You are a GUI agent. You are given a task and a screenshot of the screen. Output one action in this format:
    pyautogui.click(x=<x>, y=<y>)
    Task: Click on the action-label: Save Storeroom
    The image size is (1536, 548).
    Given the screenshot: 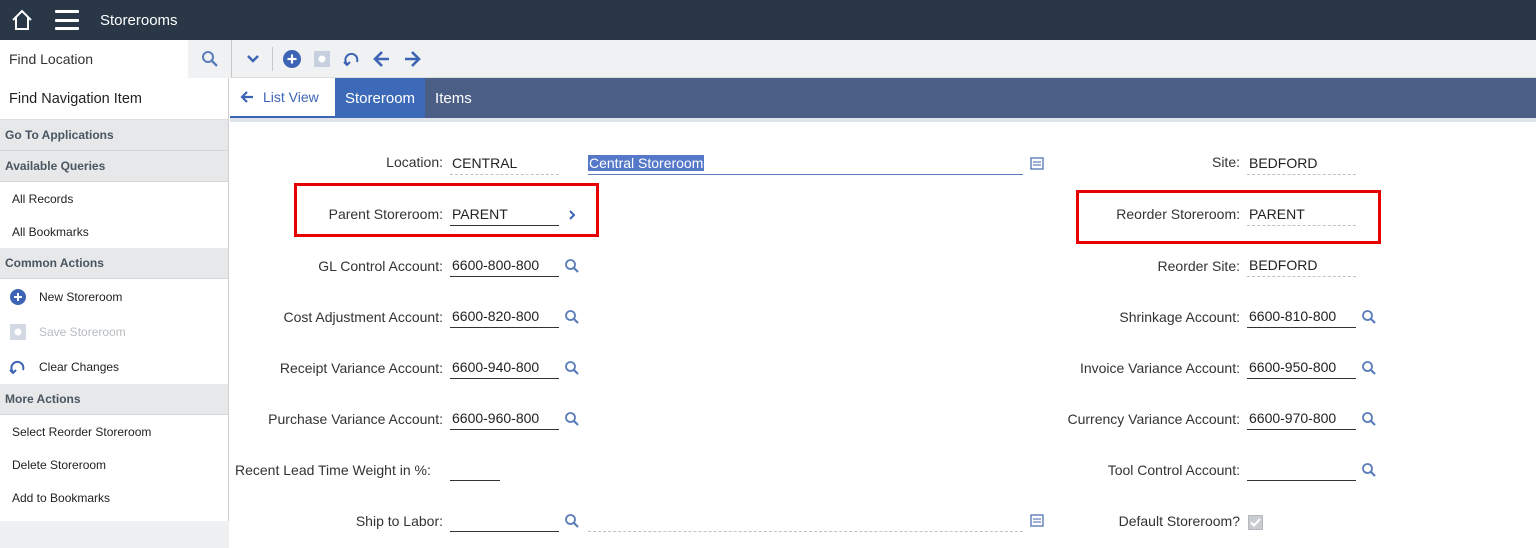 What is the action you would take?
    pyautogui.click(x=82, y=331)
    